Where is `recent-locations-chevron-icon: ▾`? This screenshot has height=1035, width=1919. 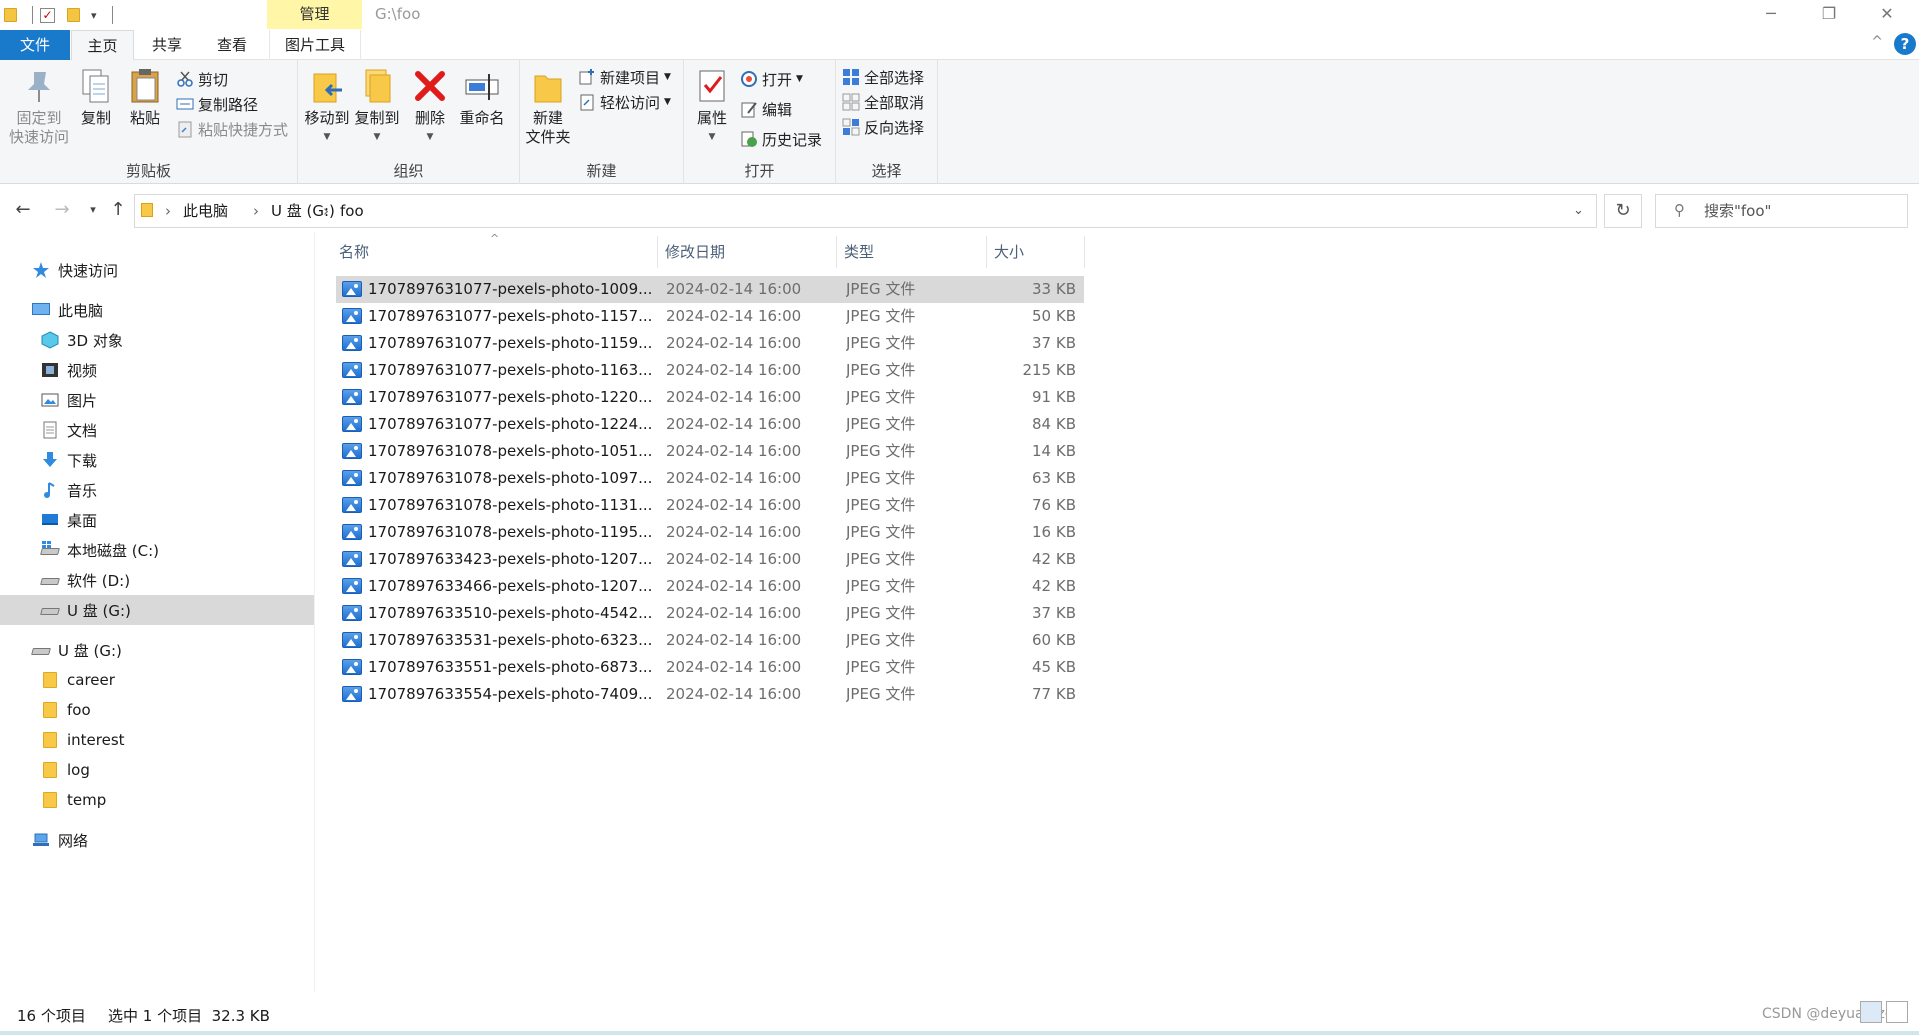 recent-locations-chevron-icon: ▾ is located at coordinates (93, 210).